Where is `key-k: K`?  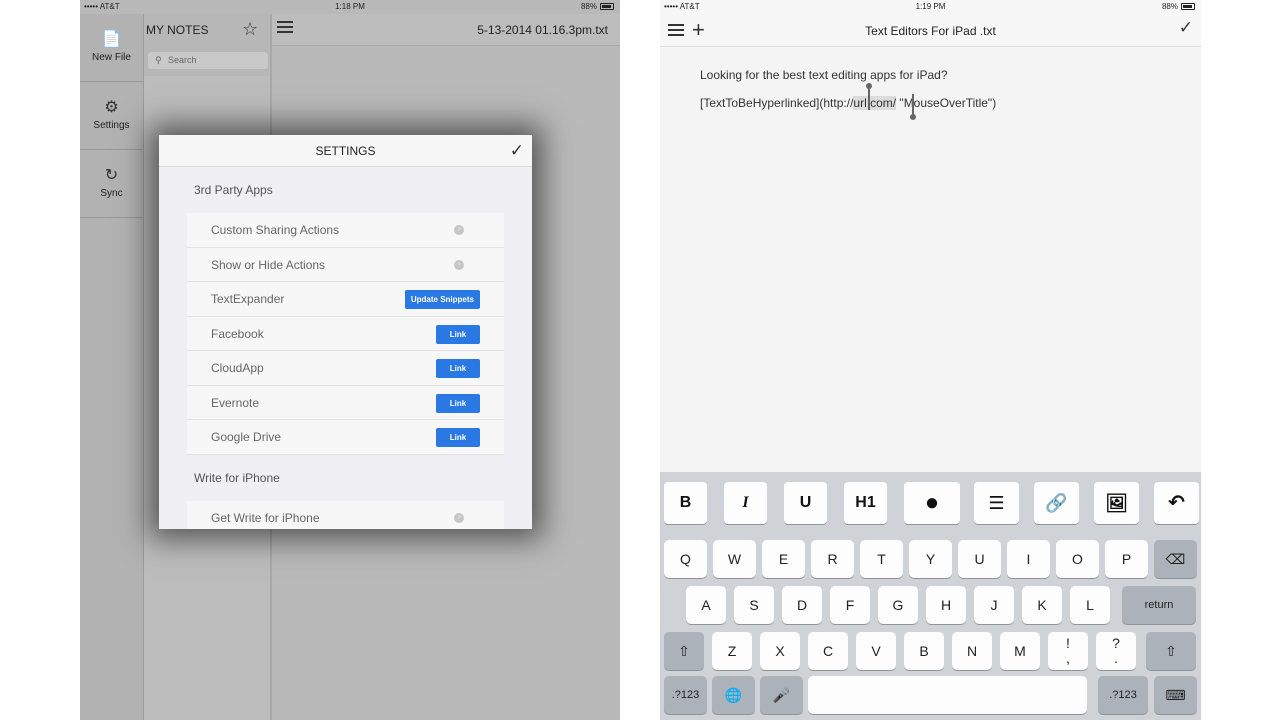
key-k: K is located at coordinates (1042, 605).